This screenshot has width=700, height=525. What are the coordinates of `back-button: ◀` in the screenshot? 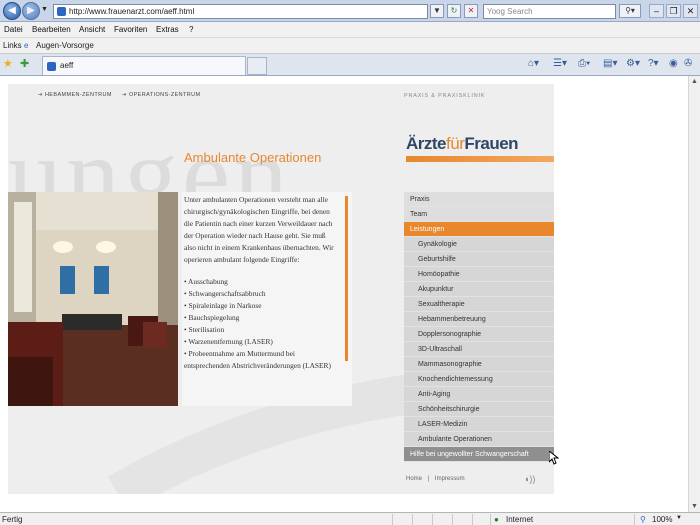 It's located at (12, 11).